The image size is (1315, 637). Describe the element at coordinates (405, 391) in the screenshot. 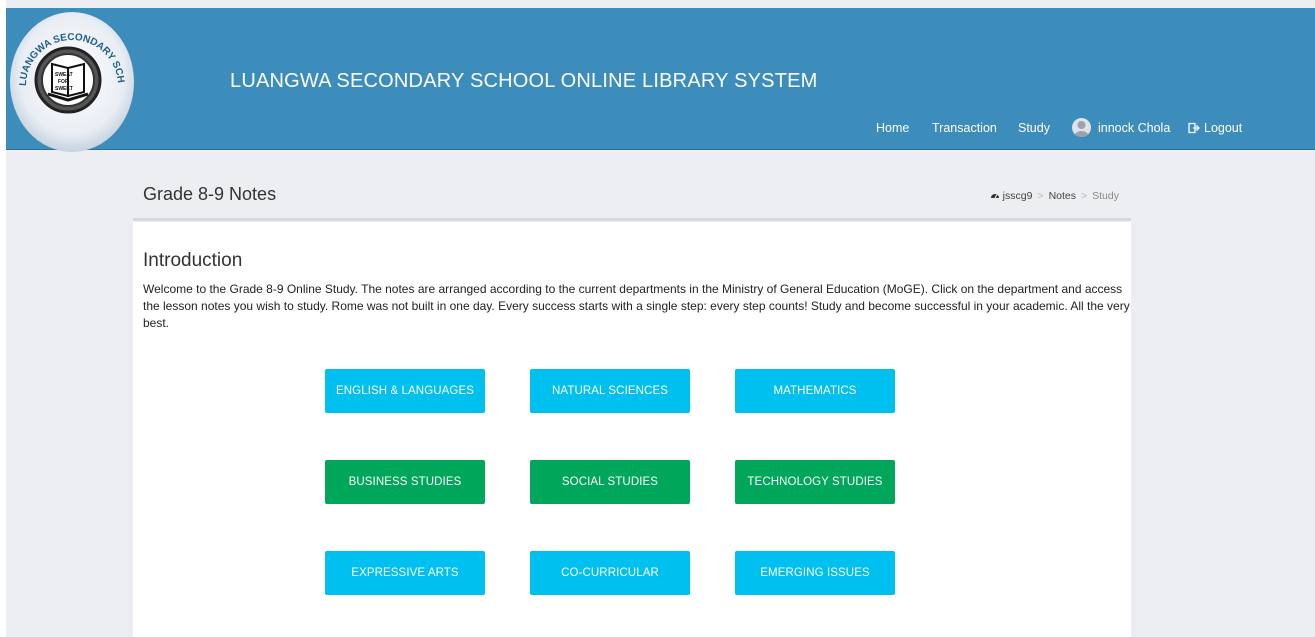

I see `dept-english-languages-button: ENGLISH & LANGUAGES` at that location.